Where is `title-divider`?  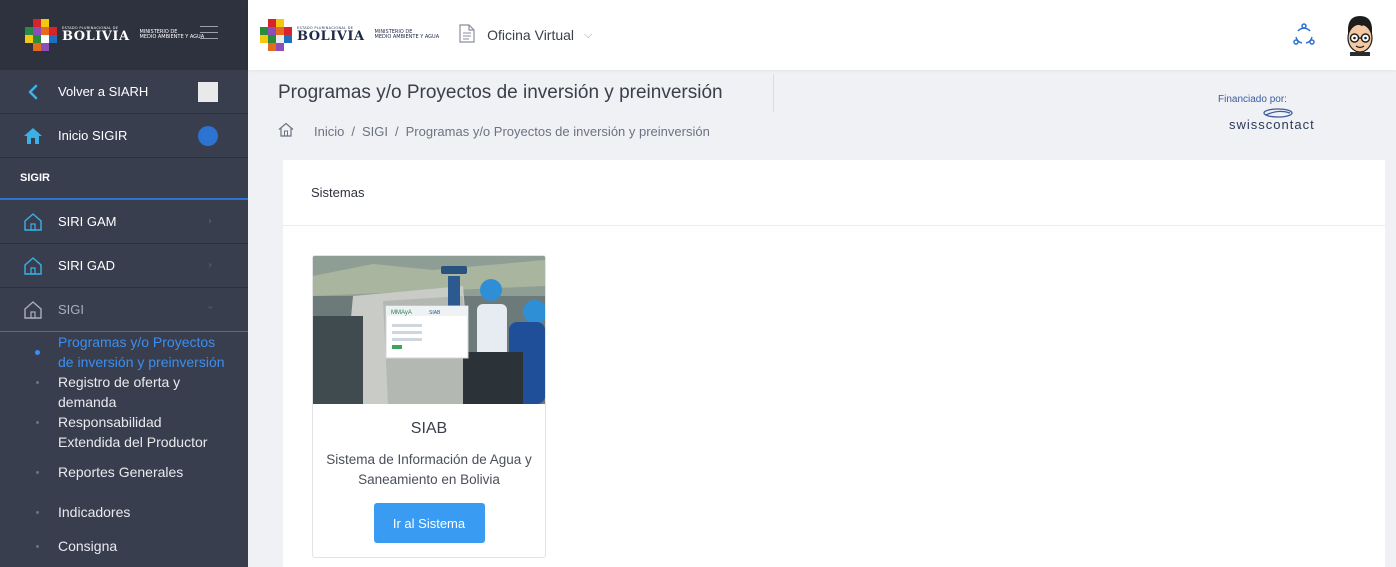
title-divider is located at coordinates (773, 93).